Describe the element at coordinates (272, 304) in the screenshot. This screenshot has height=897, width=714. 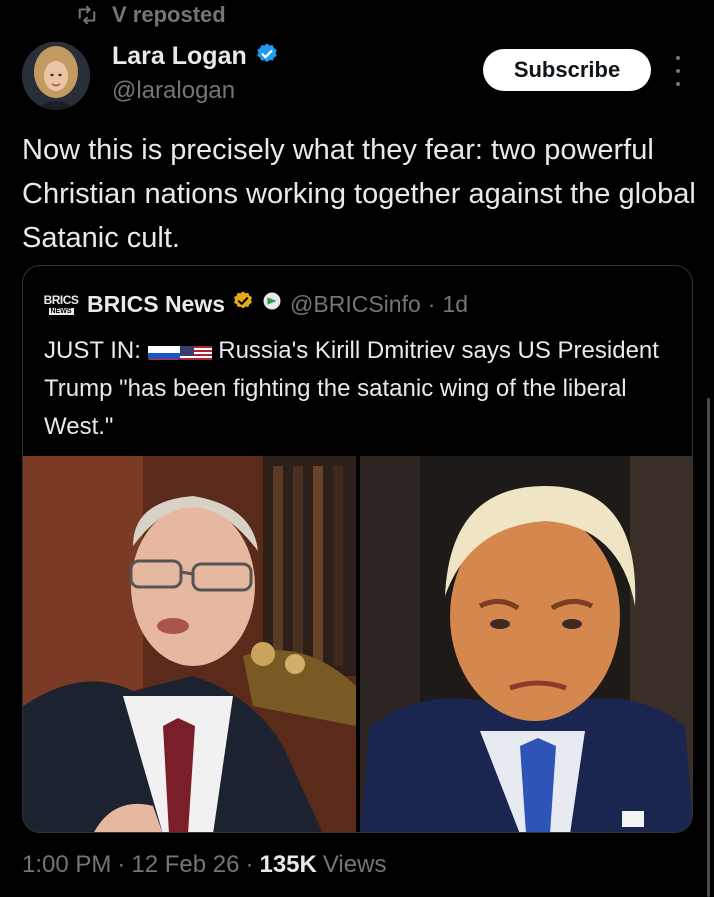
I see `affiliate-badge-icon` at that location.